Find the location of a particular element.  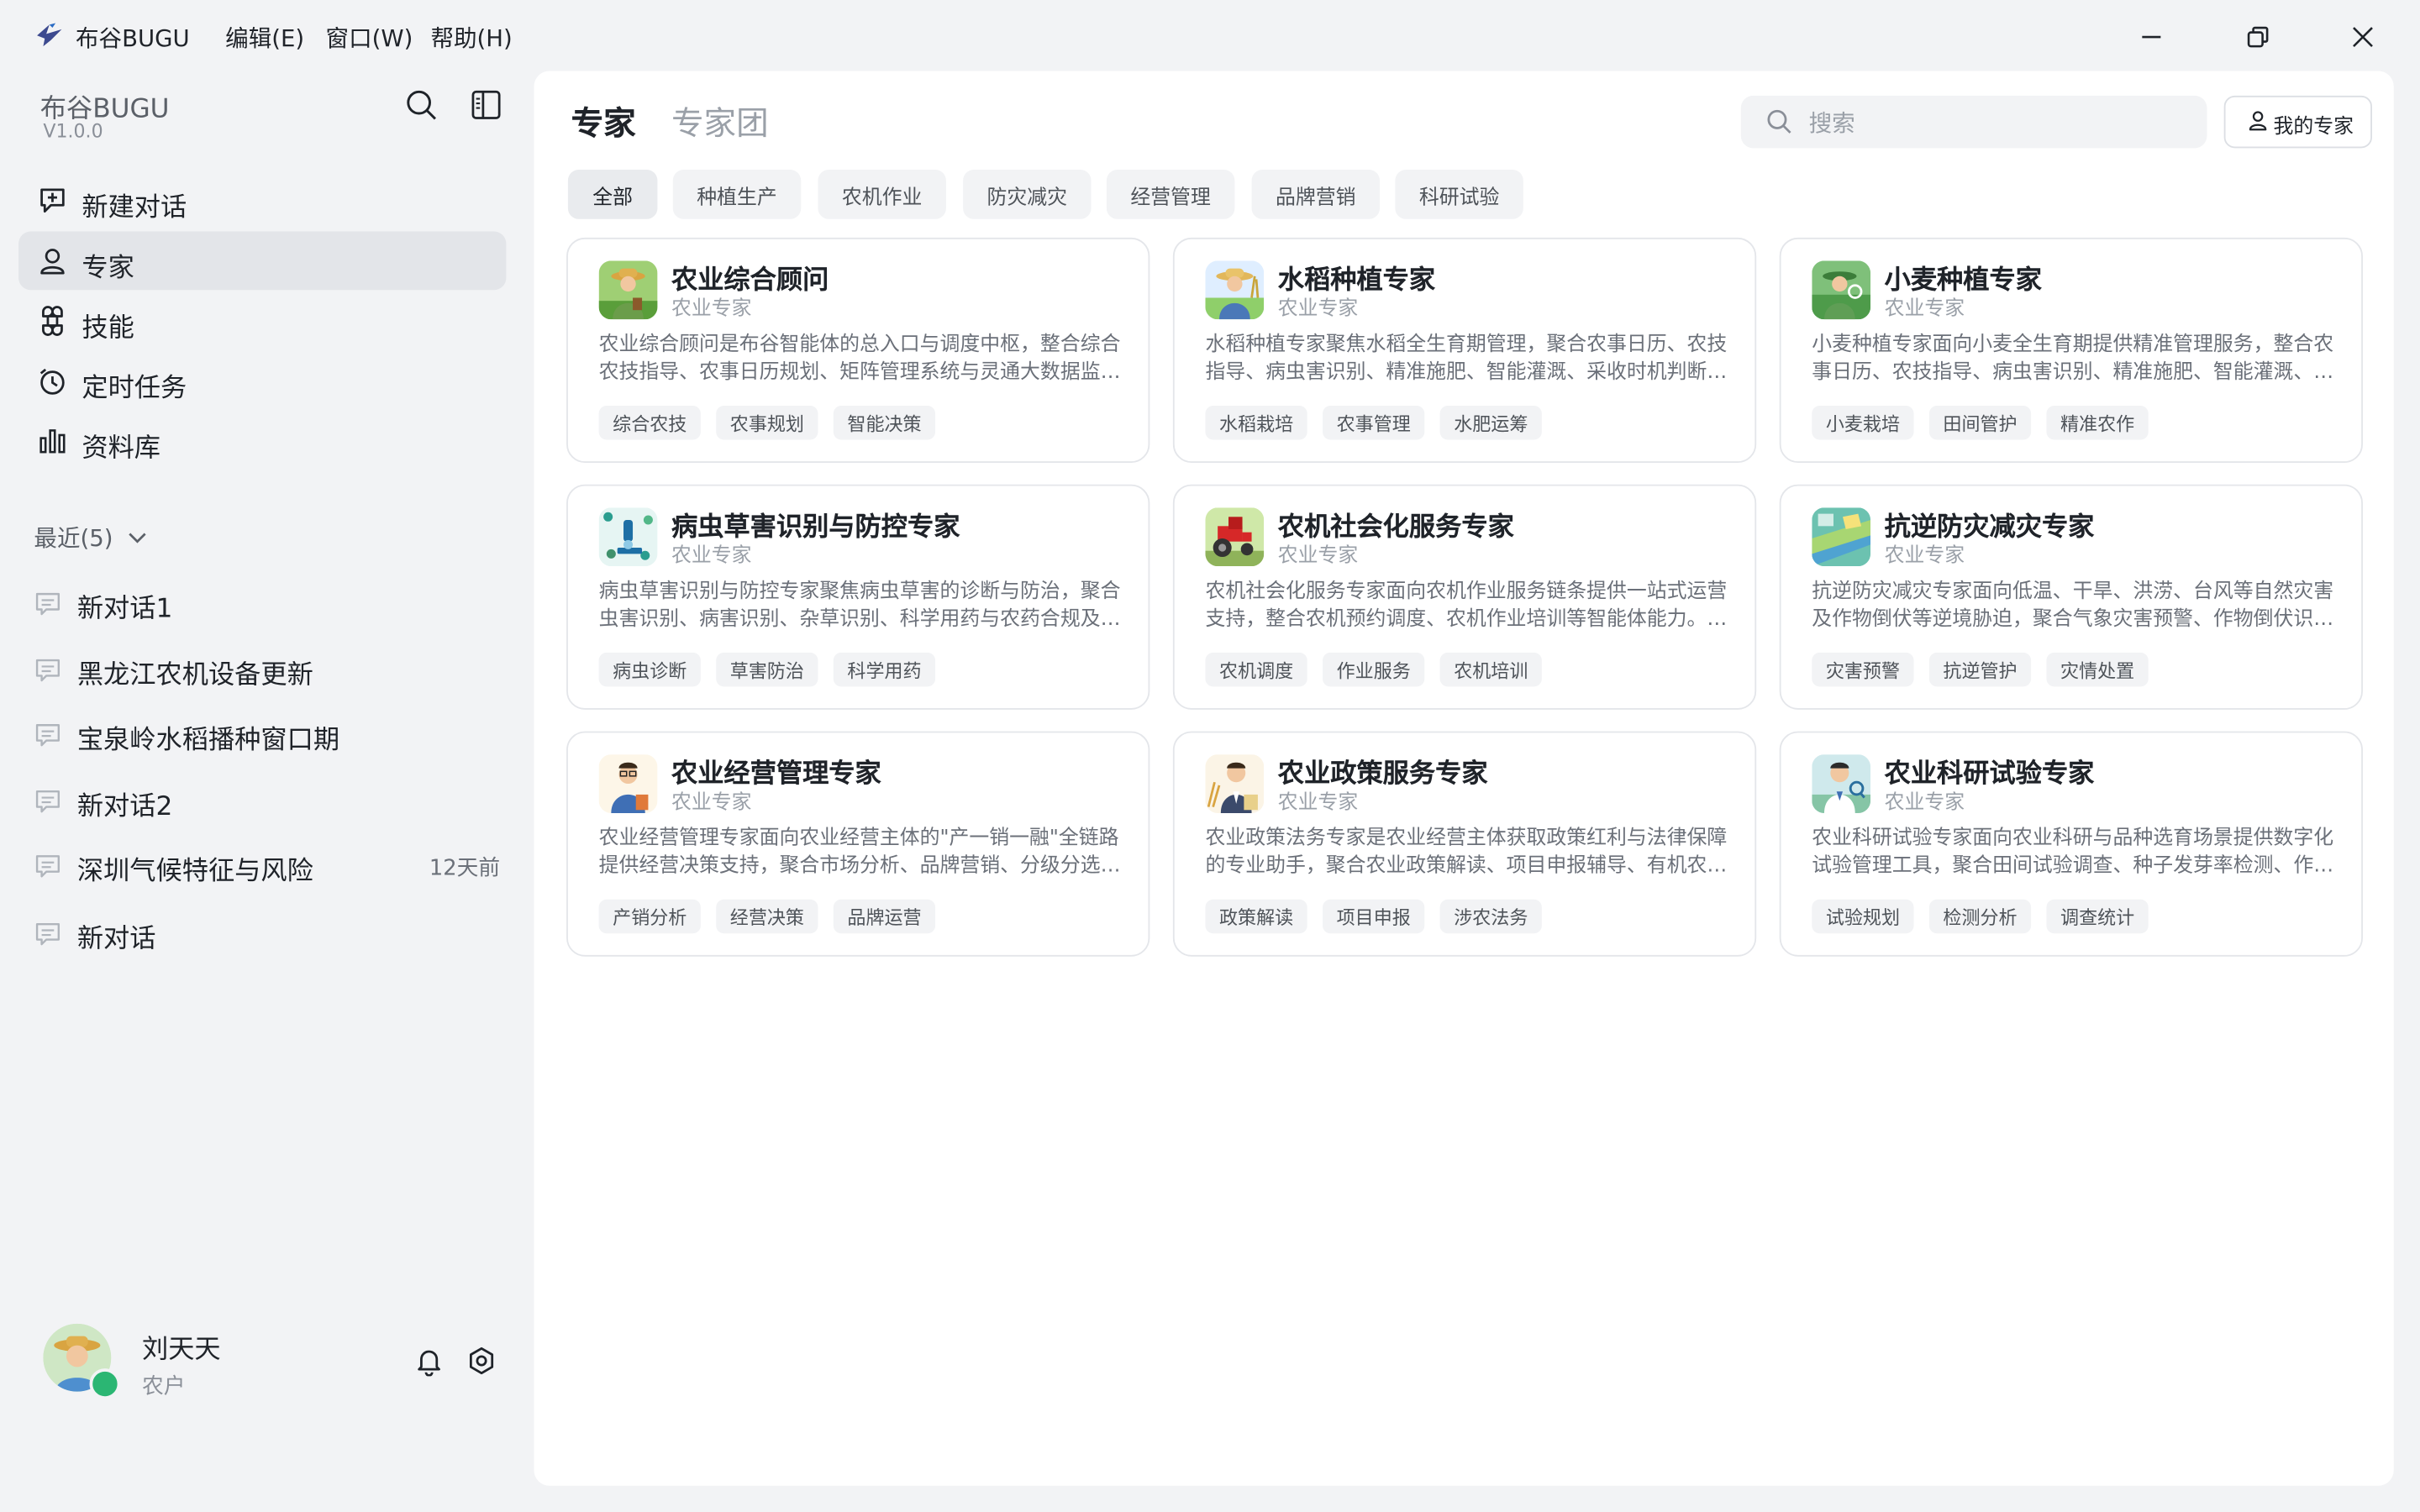

tractor-icon is located at coordinates (1235, 537).